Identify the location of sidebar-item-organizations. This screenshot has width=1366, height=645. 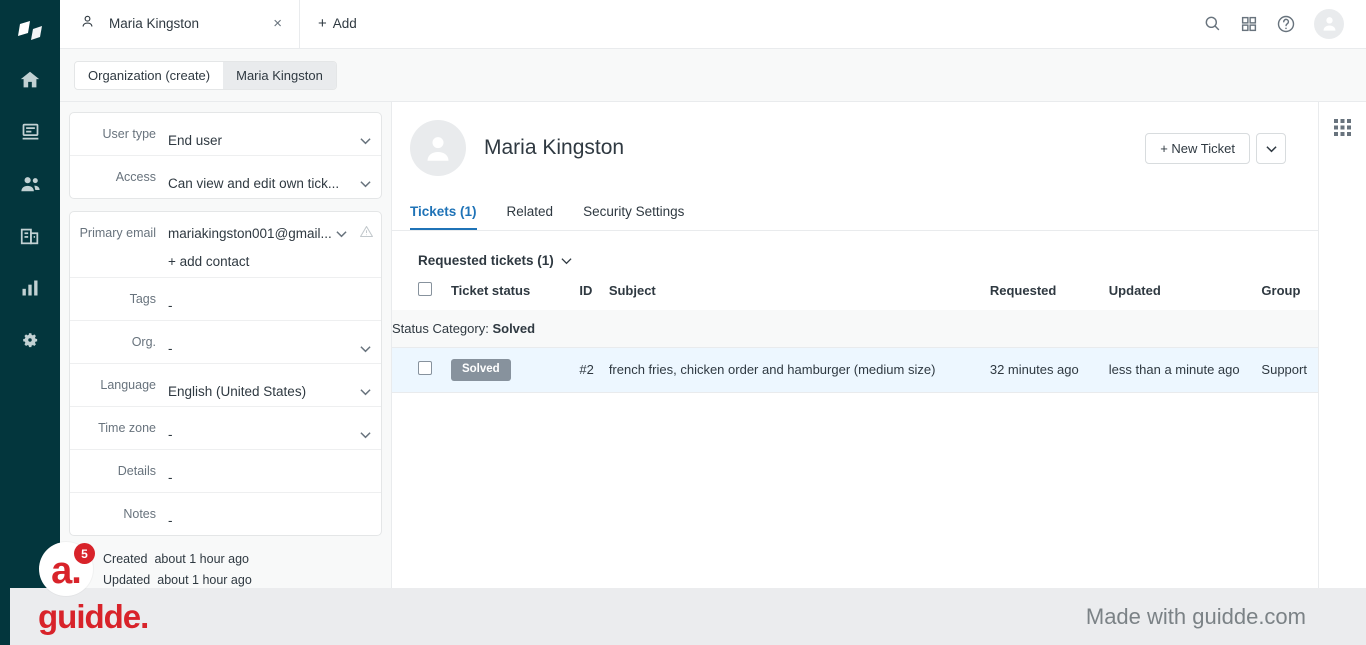
(30, 236).